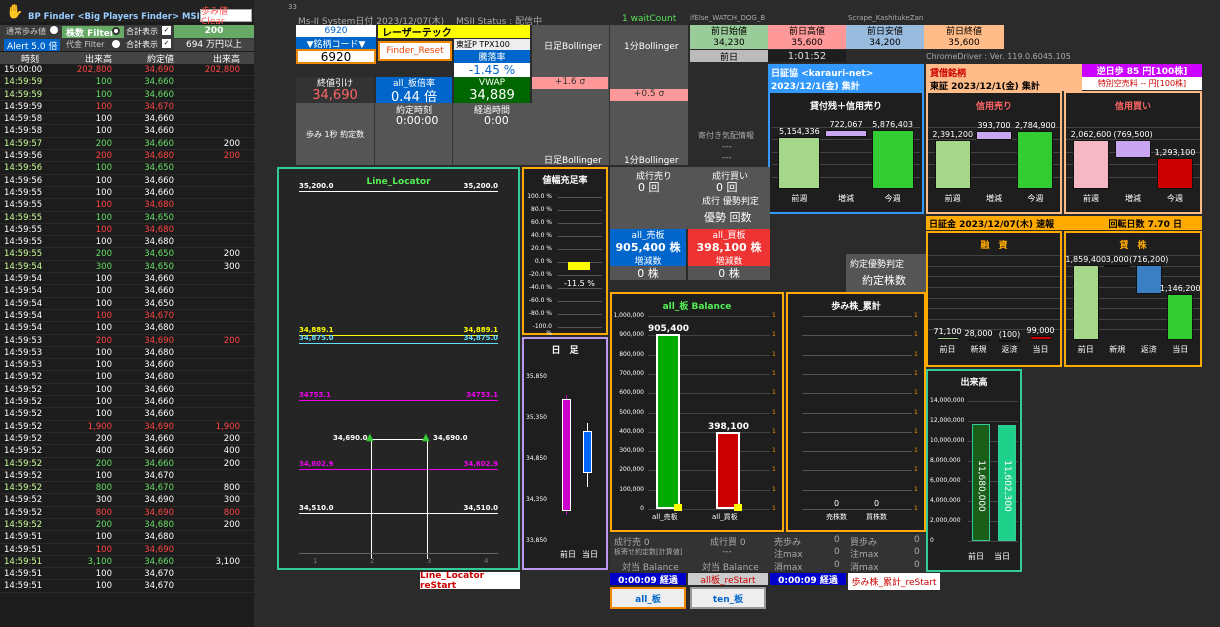 The height and width of the screenshot is (627, 1220). What do you see at coordinates (127, 168) in the screenshot?
I see `ticker-row: 14:59:56 100 34,650` at bounding box center [127, 168].